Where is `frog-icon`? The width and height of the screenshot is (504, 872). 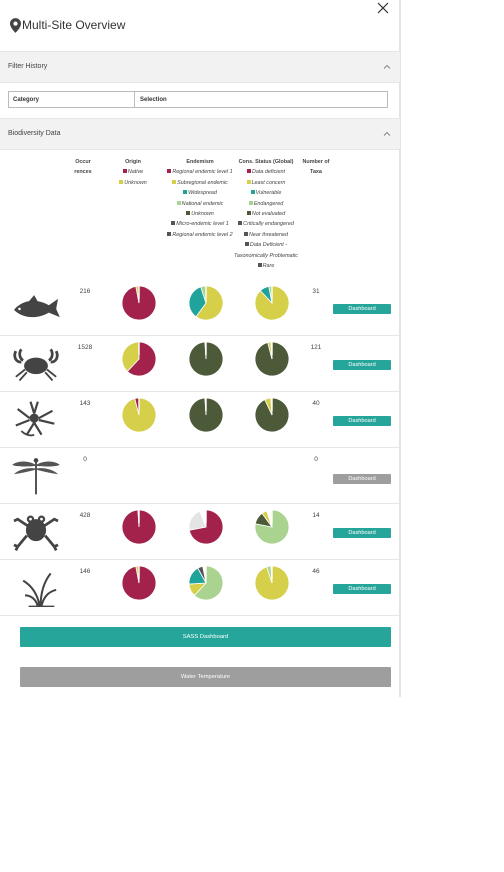
frog-icon is located at coordinates (36, 533).